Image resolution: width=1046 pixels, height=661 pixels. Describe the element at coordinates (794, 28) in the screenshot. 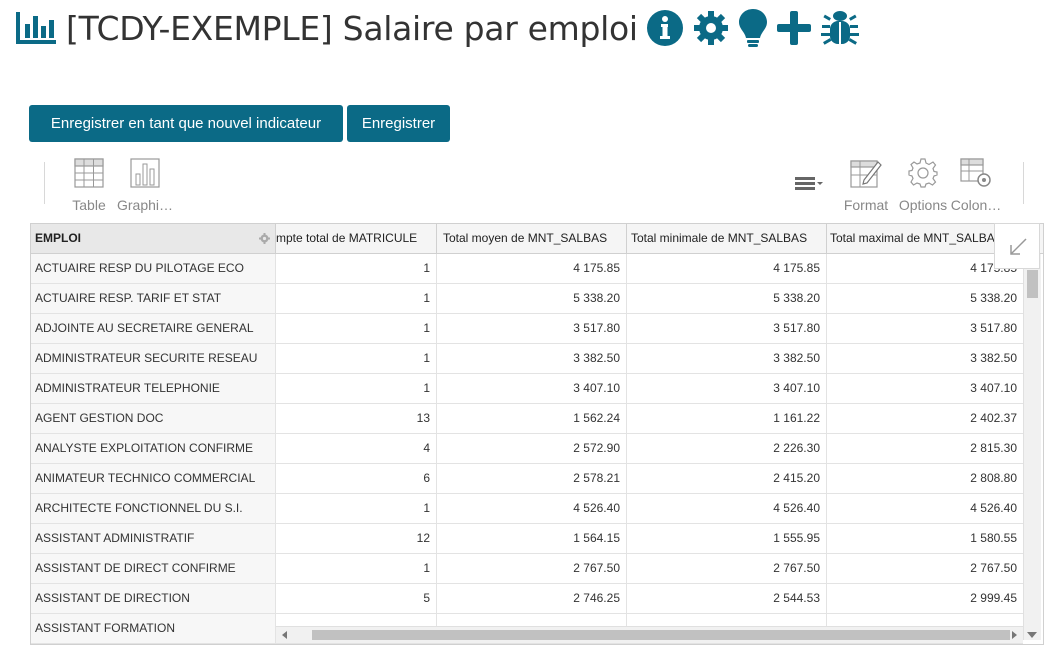

I see `plus-icon` at that location.